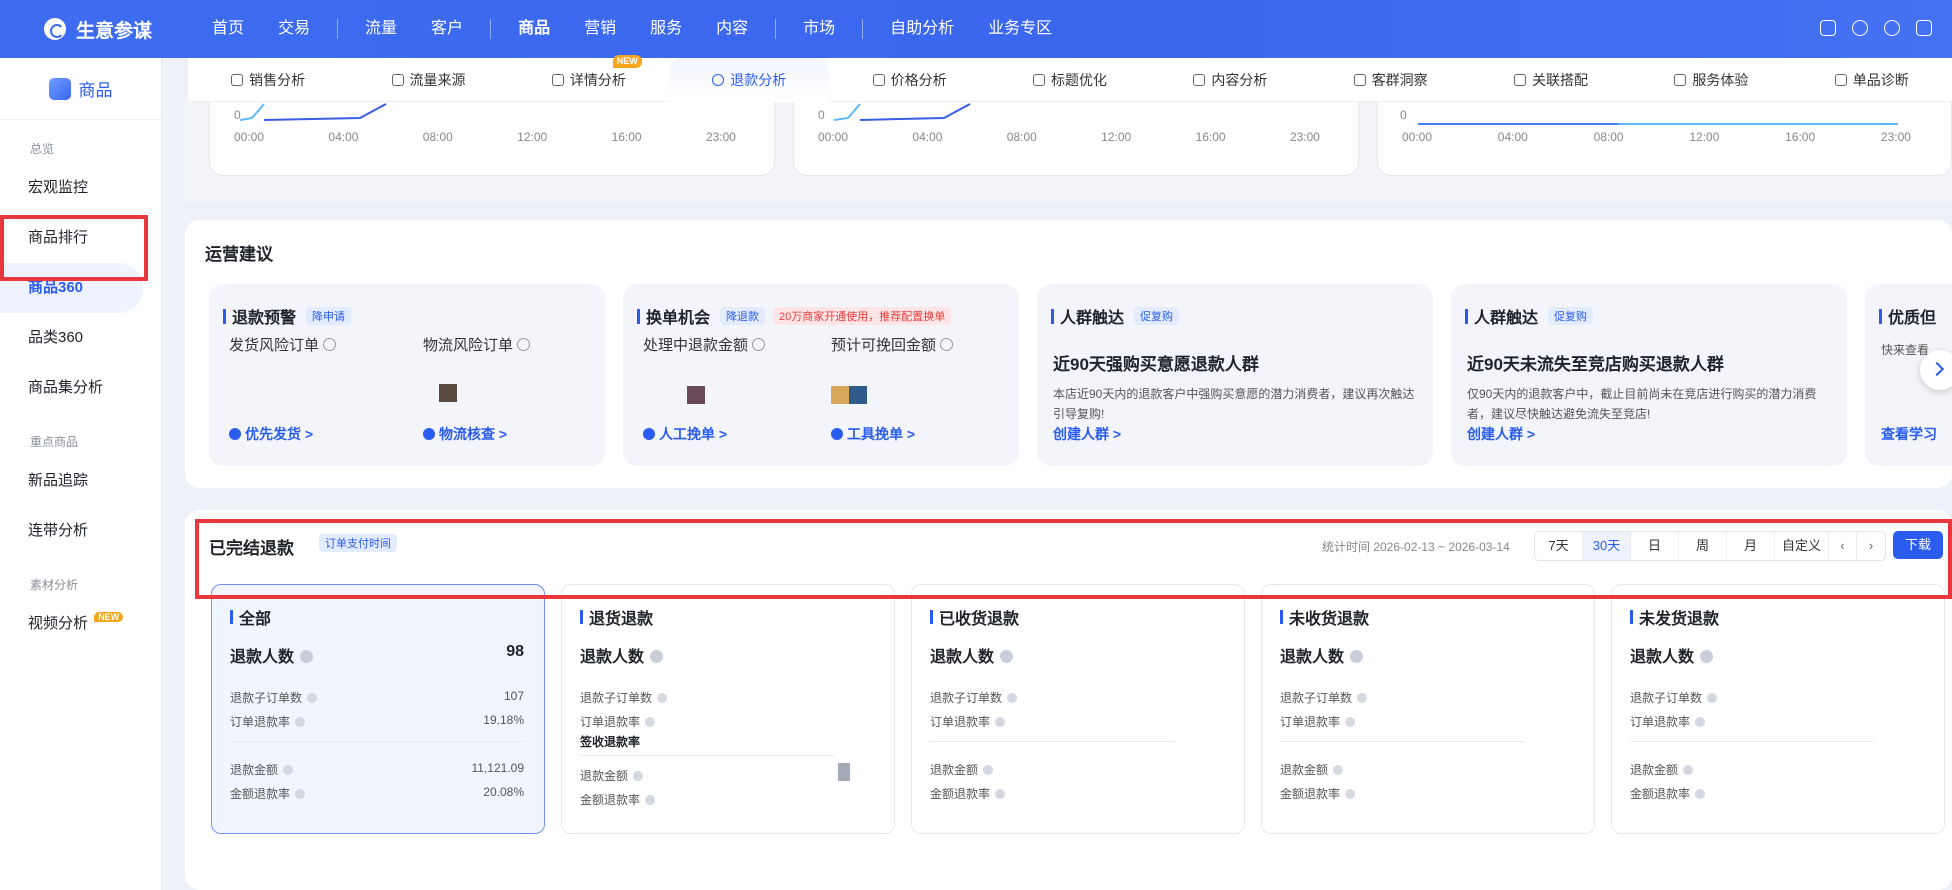 Image resolution: width=1952 pixels, height=890 pixels. What do you see at coordinates (1020, 29) in the screenshot?
I see `topnav-business-zone: 业务专区` at bounding box center [1020, 29].